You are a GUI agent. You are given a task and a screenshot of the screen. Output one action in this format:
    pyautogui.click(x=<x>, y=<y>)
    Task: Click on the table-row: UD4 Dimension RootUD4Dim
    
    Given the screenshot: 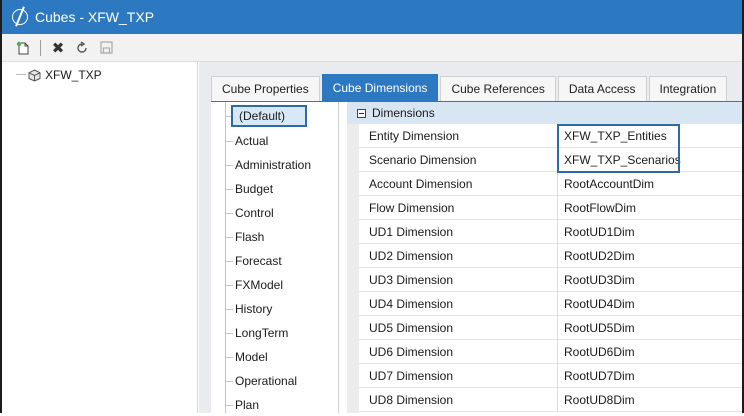 What is the action you would take?
    pyautogui.click(x=550, y=304)
    